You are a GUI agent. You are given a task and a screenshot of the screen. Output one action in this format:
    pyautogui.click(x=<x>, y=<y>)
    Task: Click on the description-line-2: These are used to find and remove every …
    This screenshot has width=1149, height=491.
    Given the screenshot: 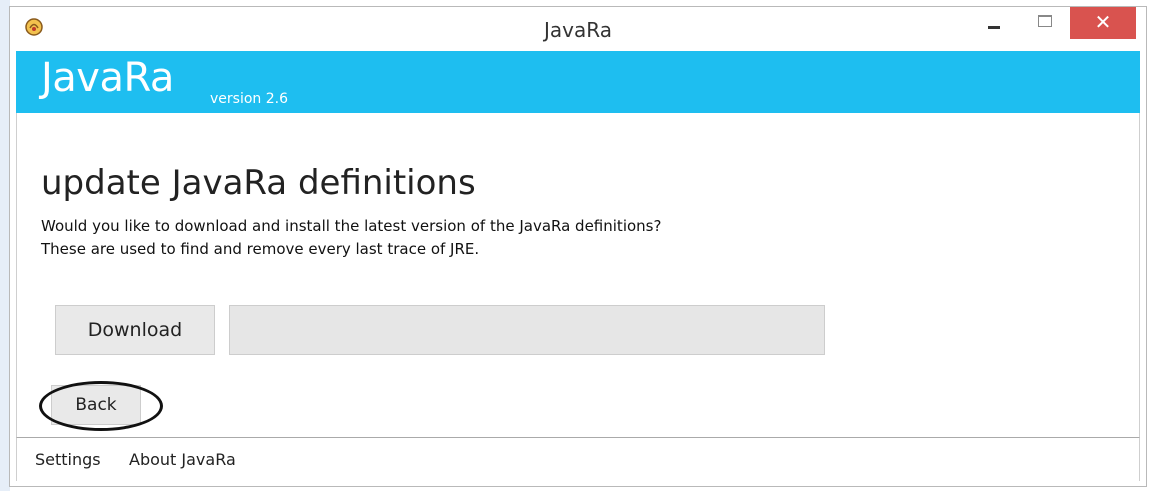 What is the action you would take?
    pyautogui.click(x=260, y=249)
    